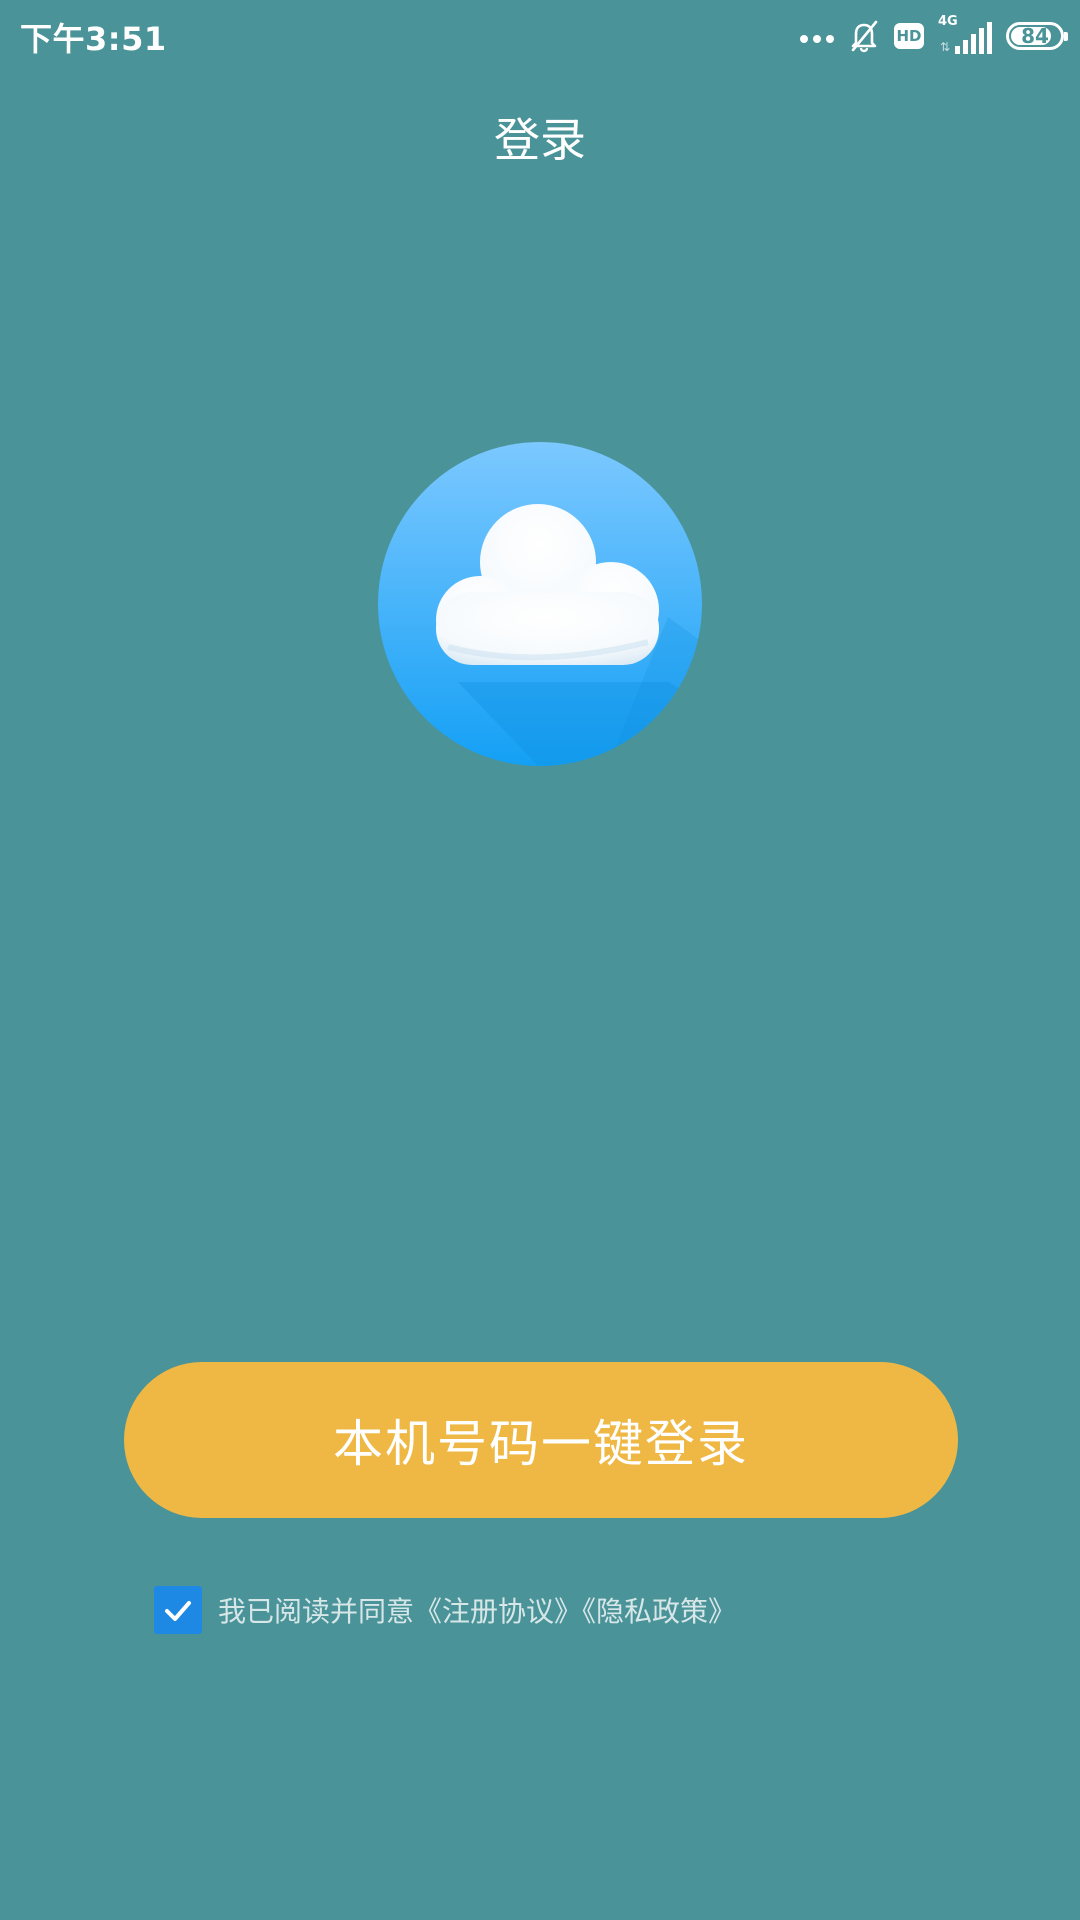 The width and height of the screenshot is (1080, 1920). Describe the element at coordinates (965, 35) in the screenshot. I see `signal-icon: 4G ⇅` at that location.